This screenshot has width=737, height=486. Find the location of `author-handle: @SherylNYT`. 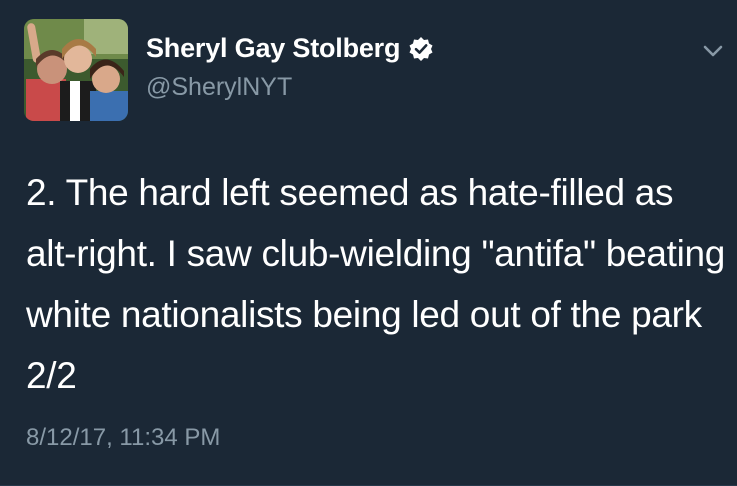

author-handle: @SherylNYT is located at coordinates (219, 87).